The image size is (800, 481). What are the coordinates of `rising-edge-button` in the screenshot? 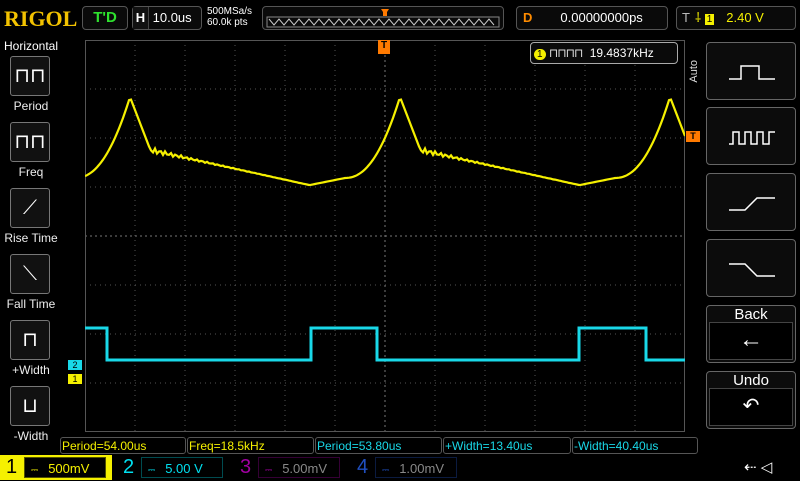 It's located at (751, 202).